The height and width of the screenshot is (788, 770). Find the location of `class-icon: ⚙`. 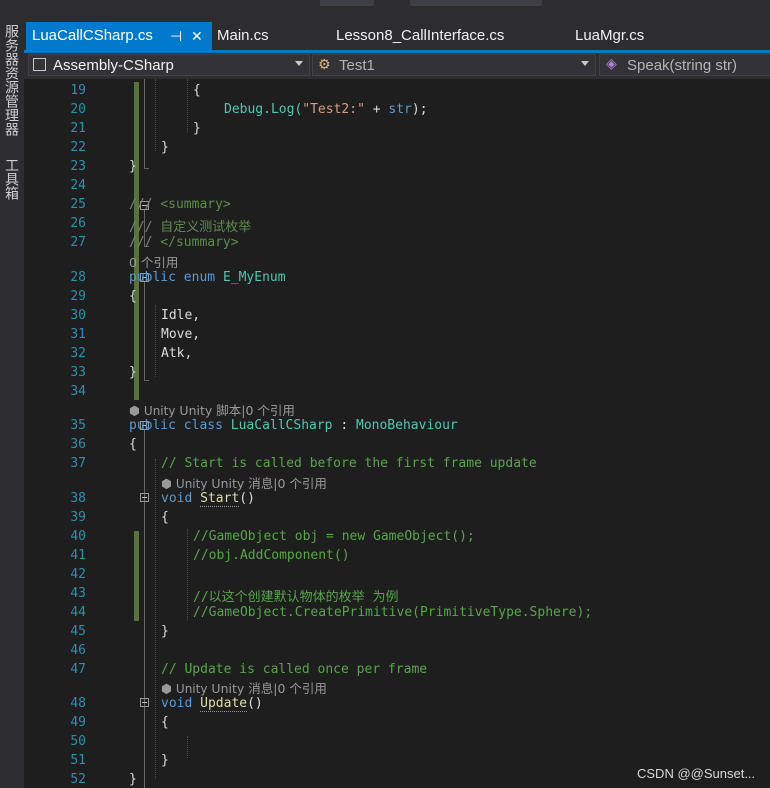

class-icon: ⚙ is located at coordinates (324, 65).